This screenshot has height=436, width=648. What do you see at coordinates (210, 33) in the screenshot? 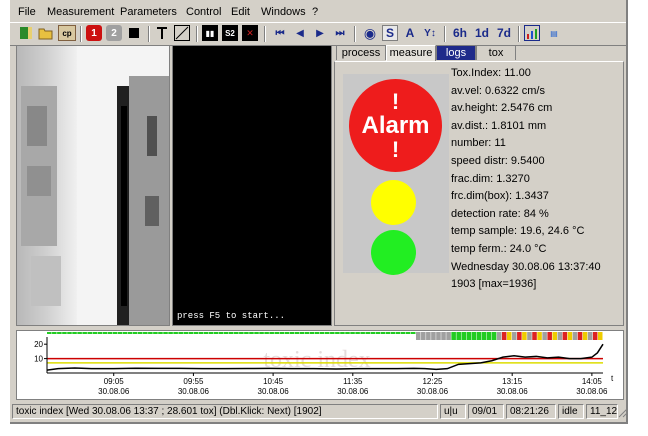
I see `s1-icon: ▮▮` at bounding box center [210, 33].